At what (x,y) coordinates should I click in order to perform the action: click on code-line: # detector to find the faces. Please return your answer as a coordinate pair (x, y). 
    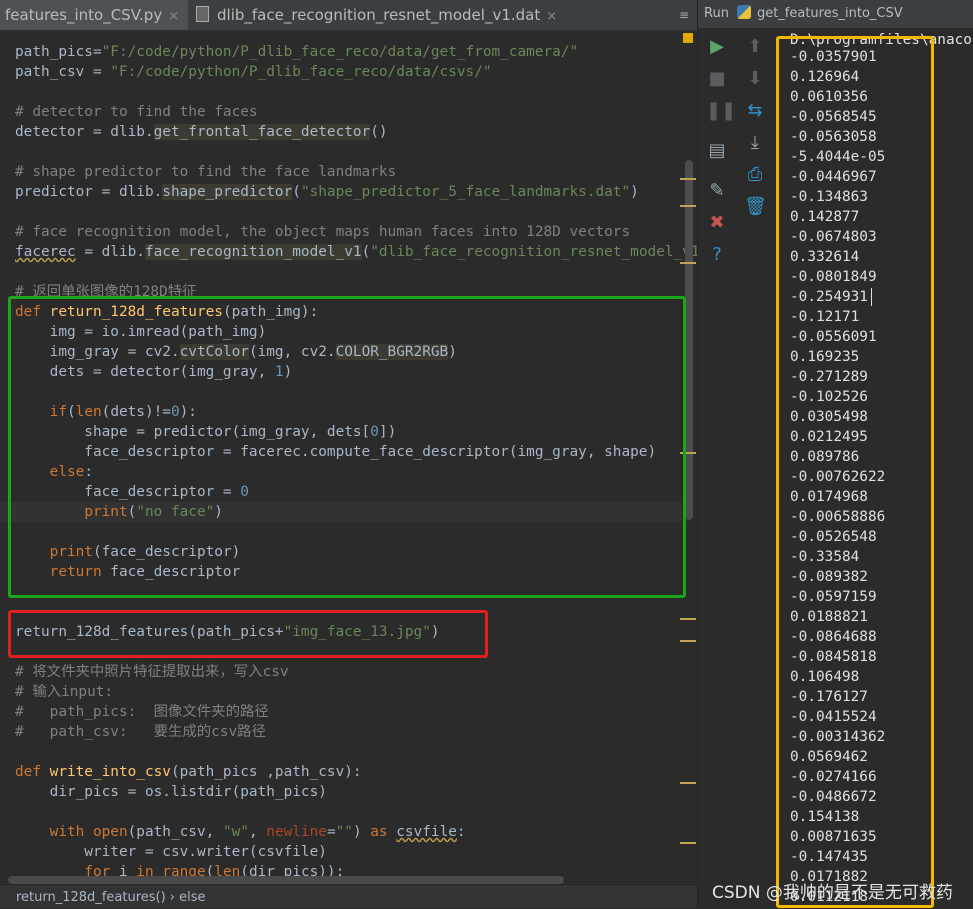
    Looking at the image, I should click on (136, 112).